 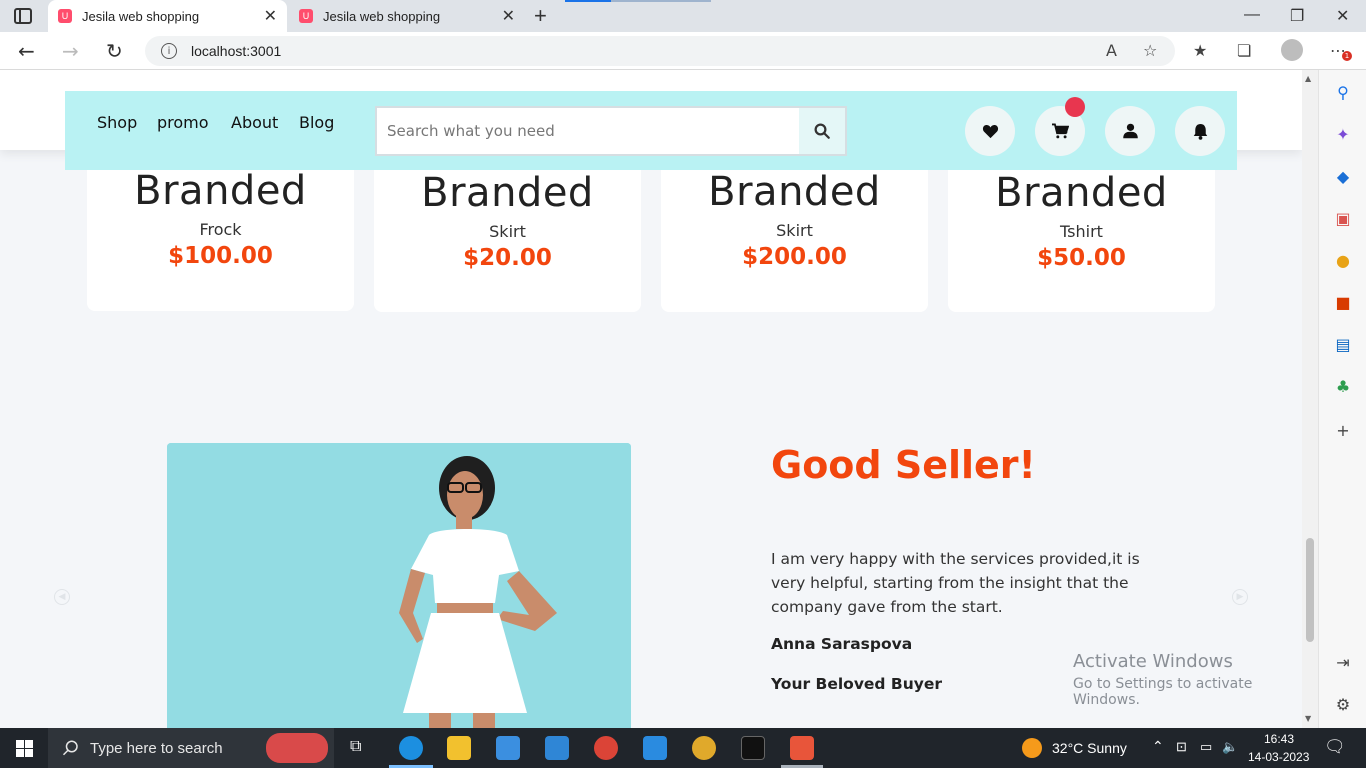 I want to click on slider-prev-button: ◀, so click(x=62, y=597).